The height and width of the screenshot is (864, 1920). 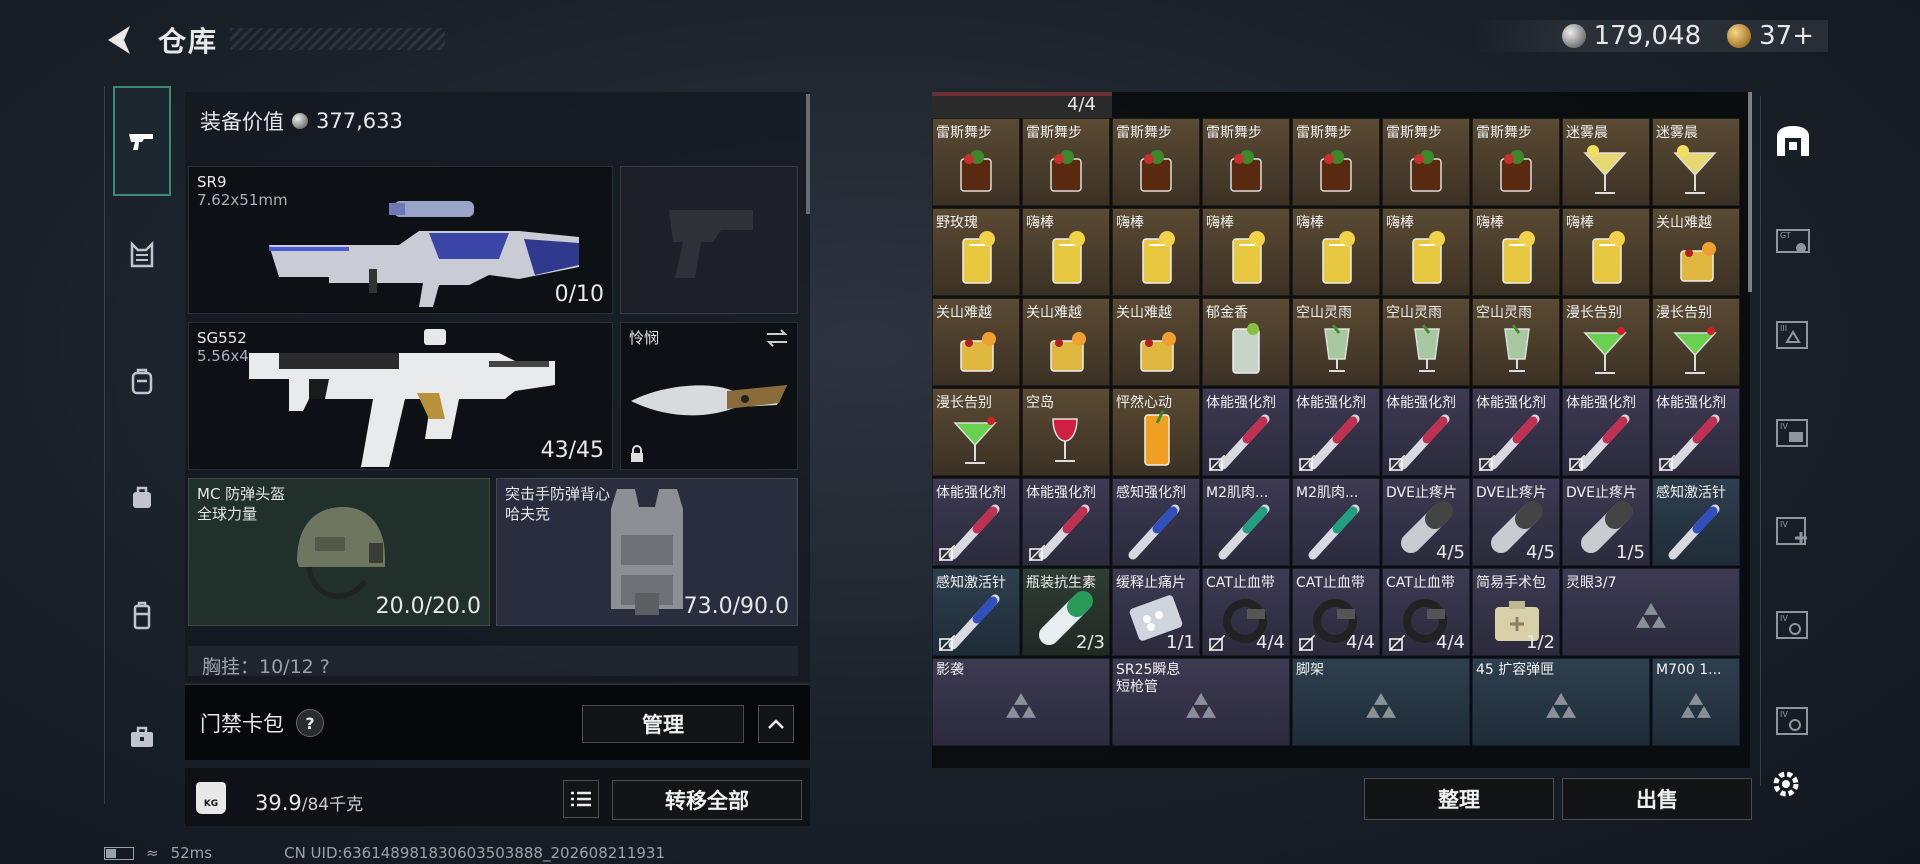 I want to click on equipment-scrollbar, so click(x=808, y=154).